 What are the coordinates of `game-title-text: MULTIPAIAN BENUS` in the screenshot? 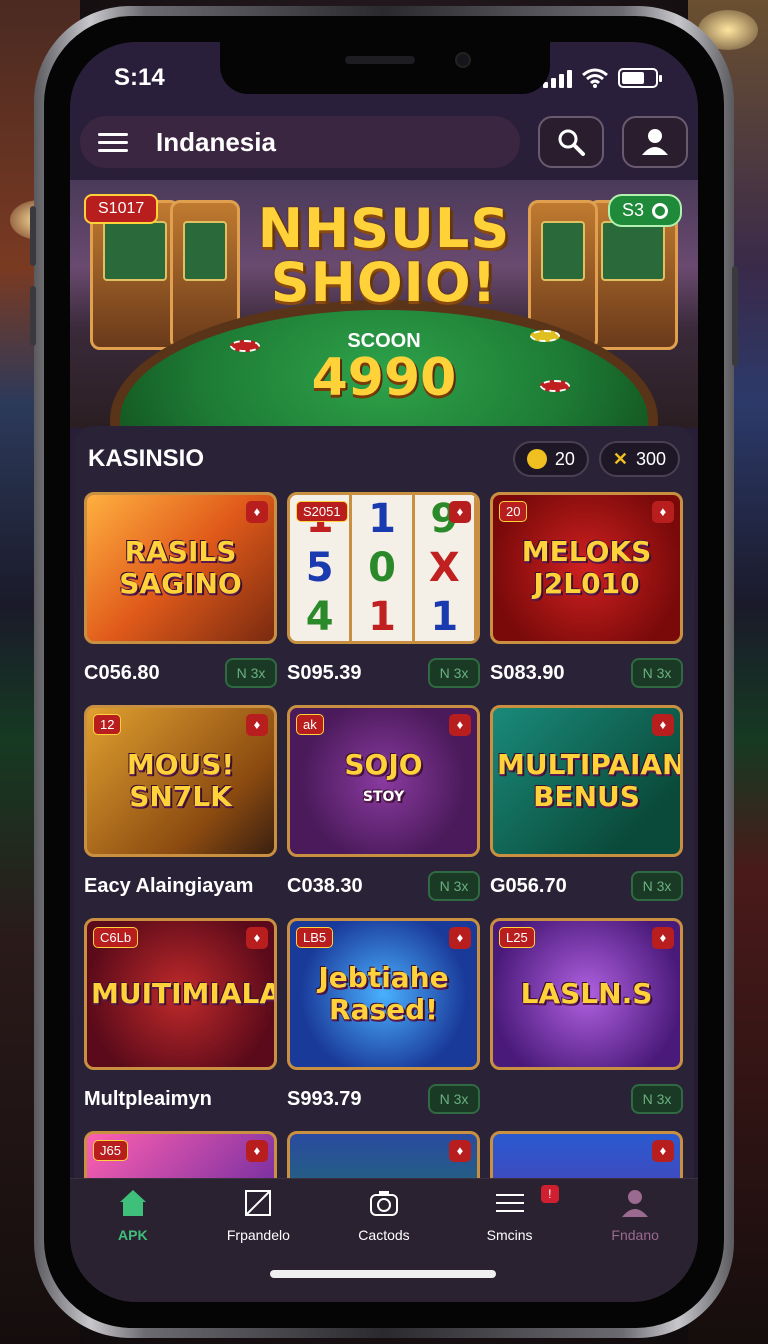 It's located at (590, 780).